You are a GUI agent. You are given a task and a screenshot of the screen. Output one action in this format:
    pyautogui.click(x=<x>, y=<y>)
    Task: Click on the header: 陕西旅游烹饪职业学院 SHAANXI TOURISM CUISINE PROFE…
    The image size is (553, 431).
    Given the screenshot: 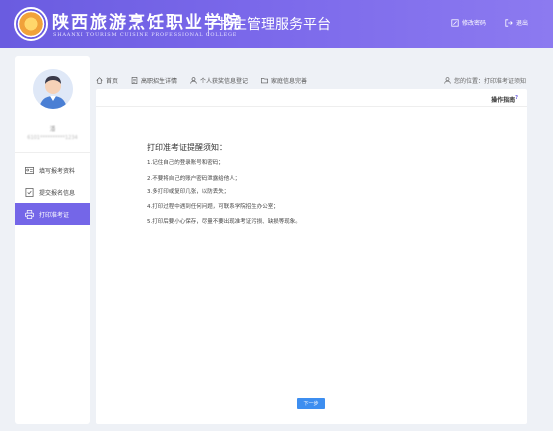 What is the action you would take?
    pyautogui.click(x=276, y=24)
    